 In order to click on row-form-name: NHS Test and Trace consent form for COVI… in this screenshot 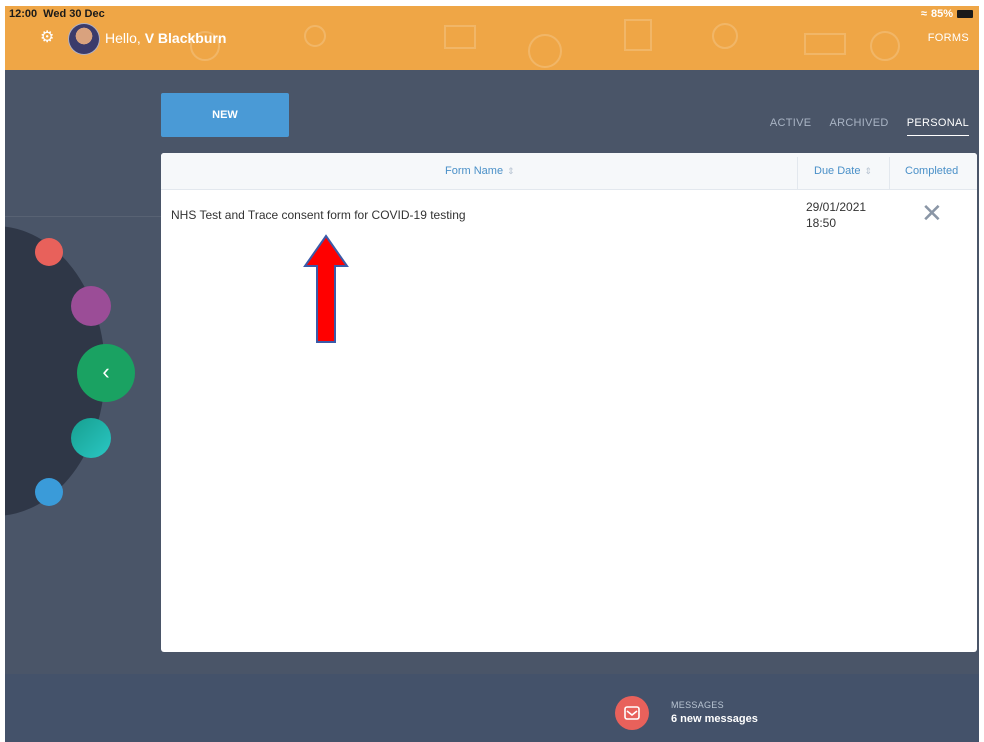, I will do `click(318, 215)`.